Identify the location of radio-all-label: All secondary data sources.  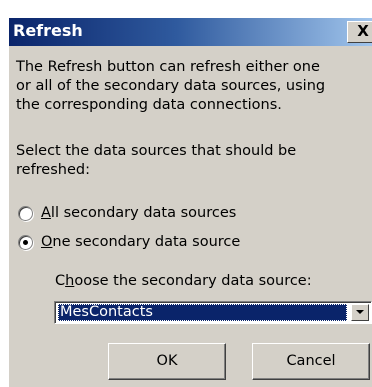
(139, 213).